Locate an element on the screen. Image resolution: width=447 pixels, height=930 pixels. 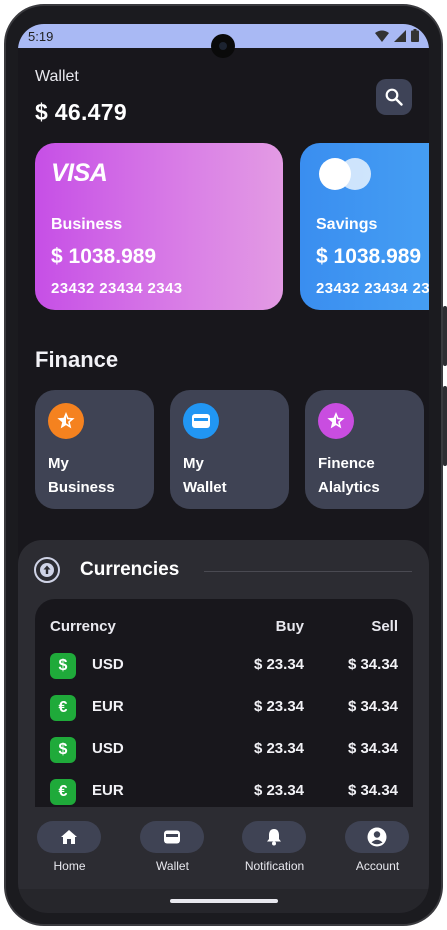
volume-button is located at coordinates (445, 426).